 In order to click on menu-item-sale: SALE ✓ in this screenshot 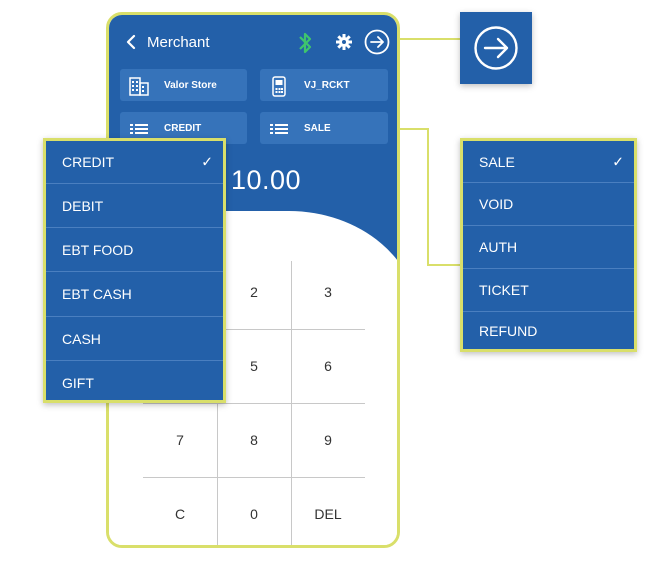, I will do `click(548, 162)`.